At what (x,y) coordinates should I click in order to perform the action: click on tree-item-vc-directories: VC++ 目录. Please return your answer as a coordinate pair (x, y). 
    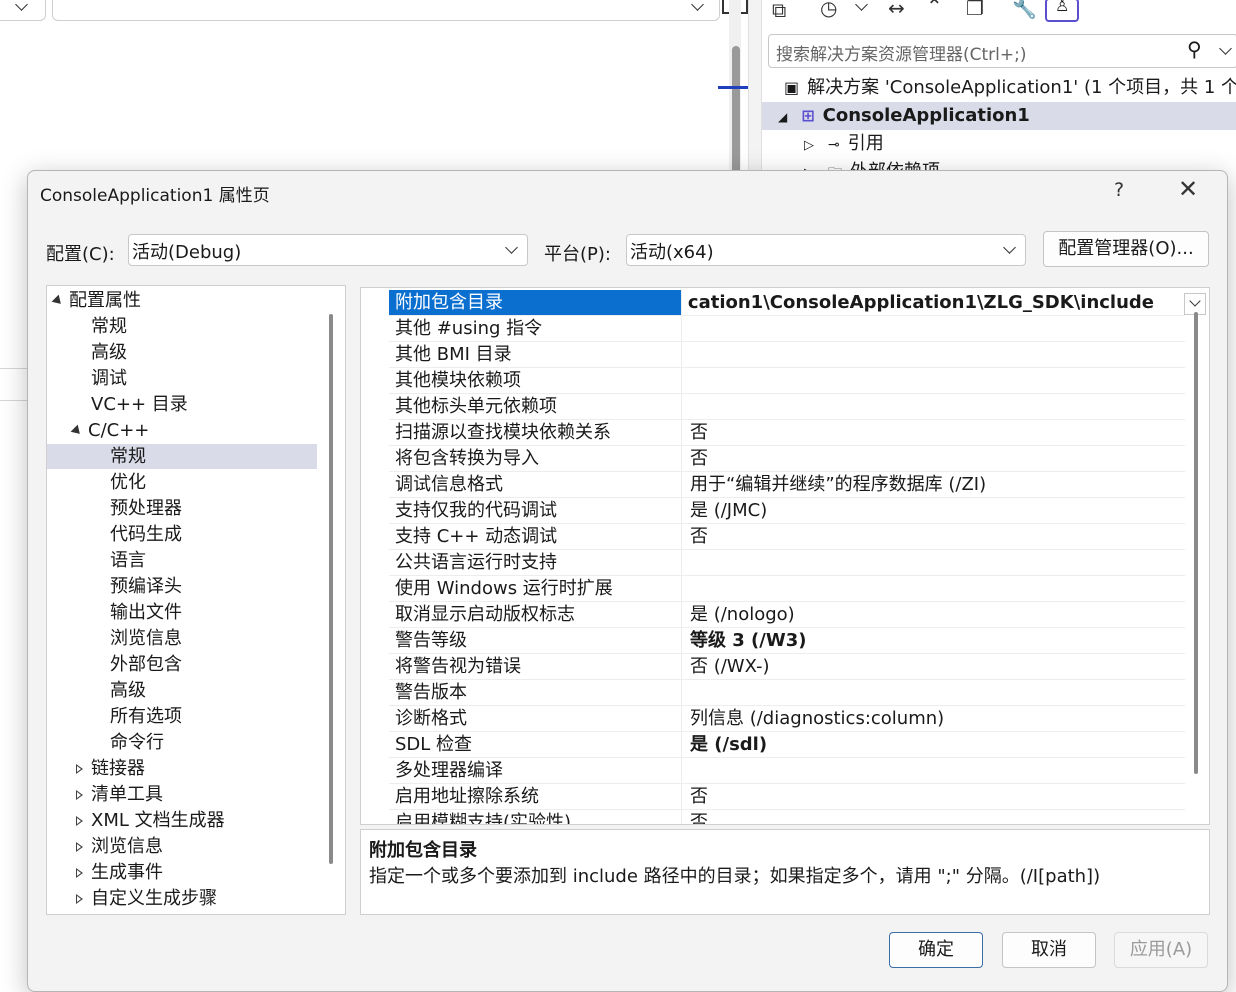
    Looking at the image, I should click on (182, 404).